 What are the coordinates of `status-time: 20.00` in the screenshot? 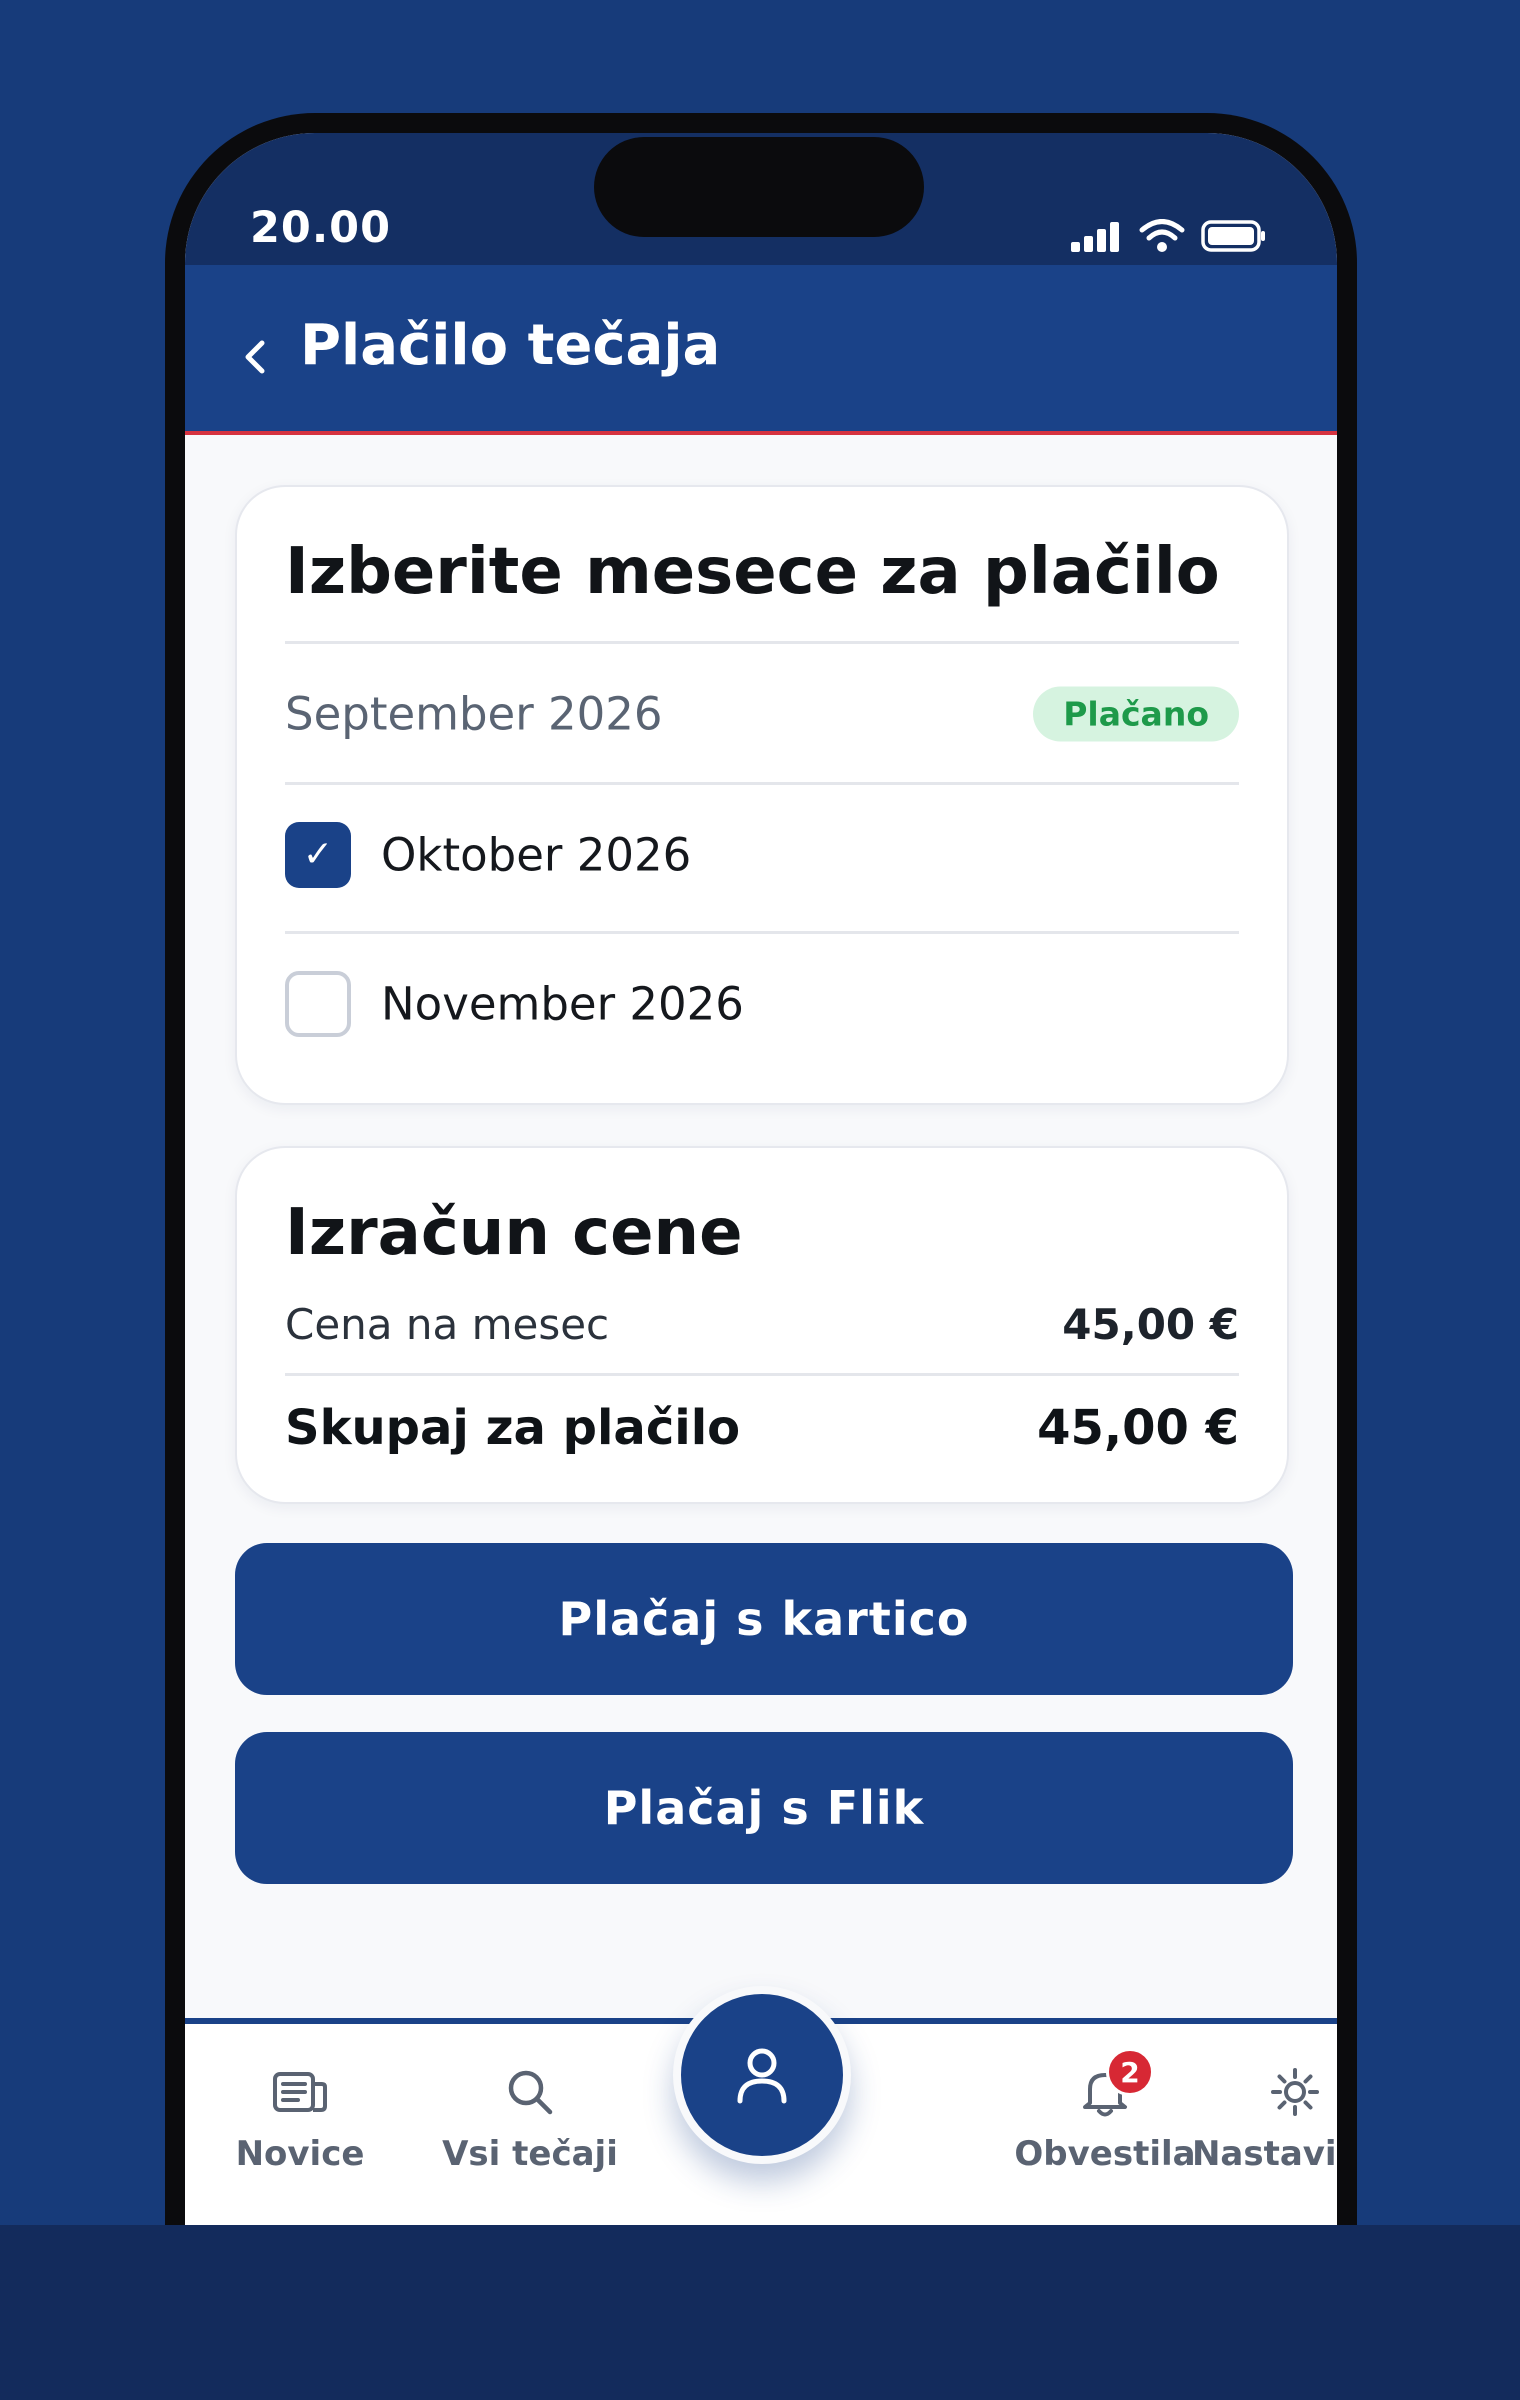 It's located at (321, 228).